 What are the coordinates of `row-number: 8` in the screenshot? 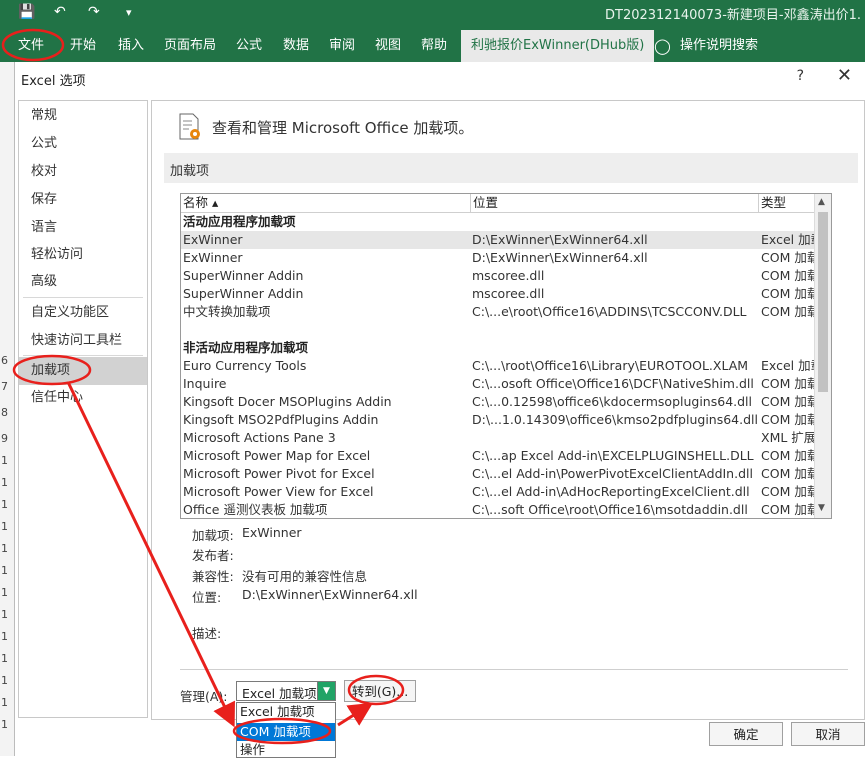 It's located at (4, 412).